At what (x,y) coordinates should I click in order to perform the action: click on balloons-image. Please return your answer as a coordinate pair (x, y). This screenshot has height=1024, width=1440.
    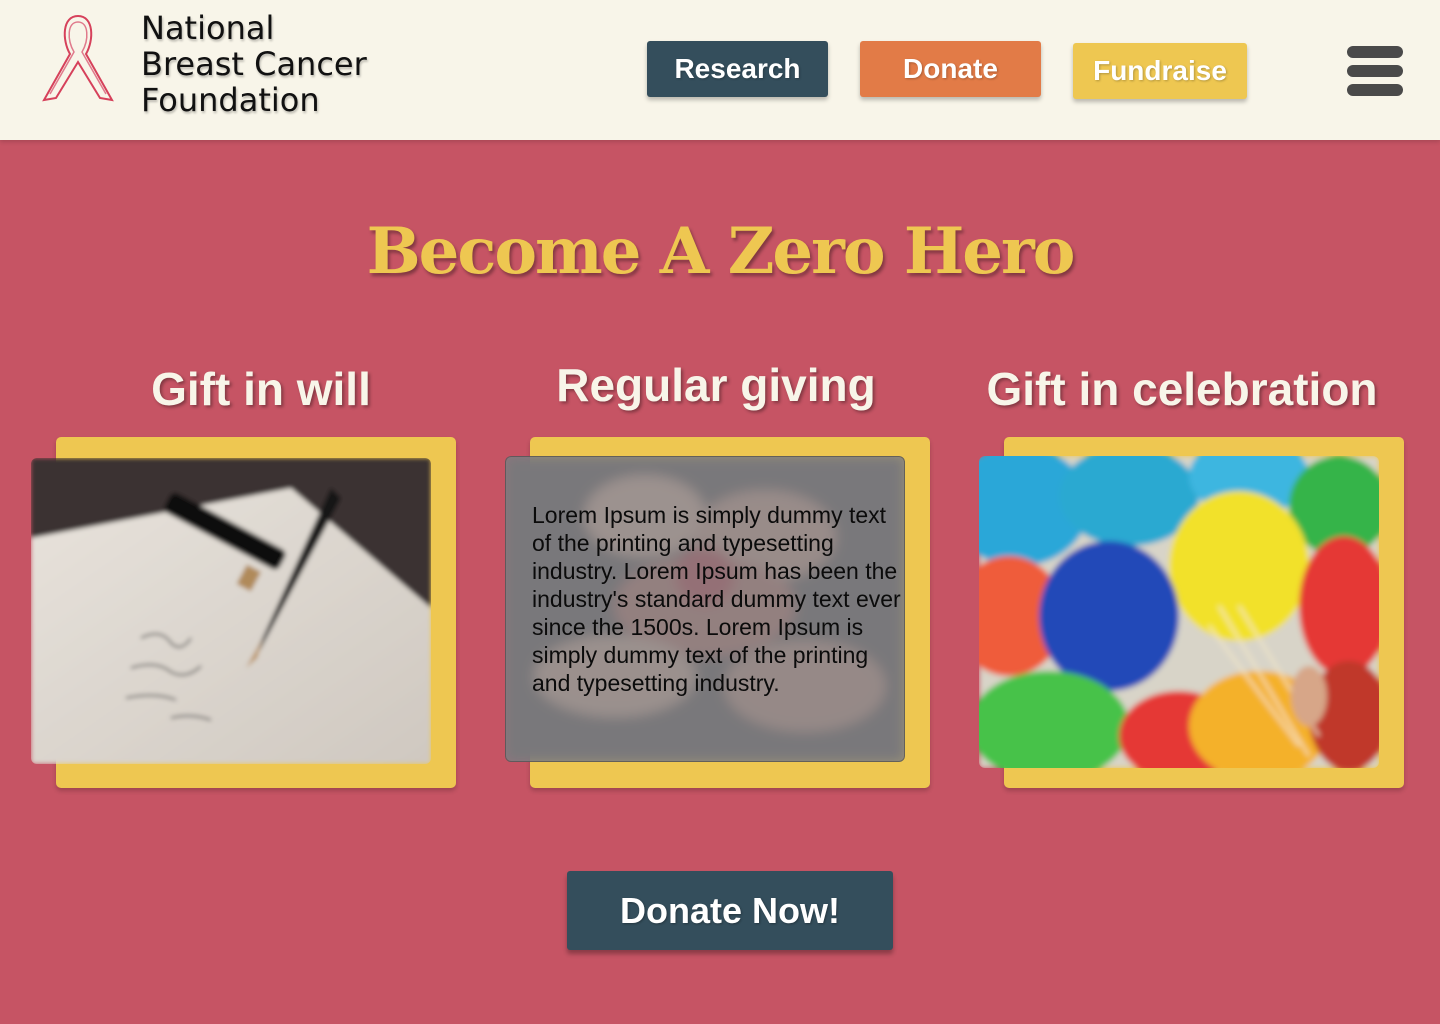
    Looking at the image, I should click on (1179, 612).